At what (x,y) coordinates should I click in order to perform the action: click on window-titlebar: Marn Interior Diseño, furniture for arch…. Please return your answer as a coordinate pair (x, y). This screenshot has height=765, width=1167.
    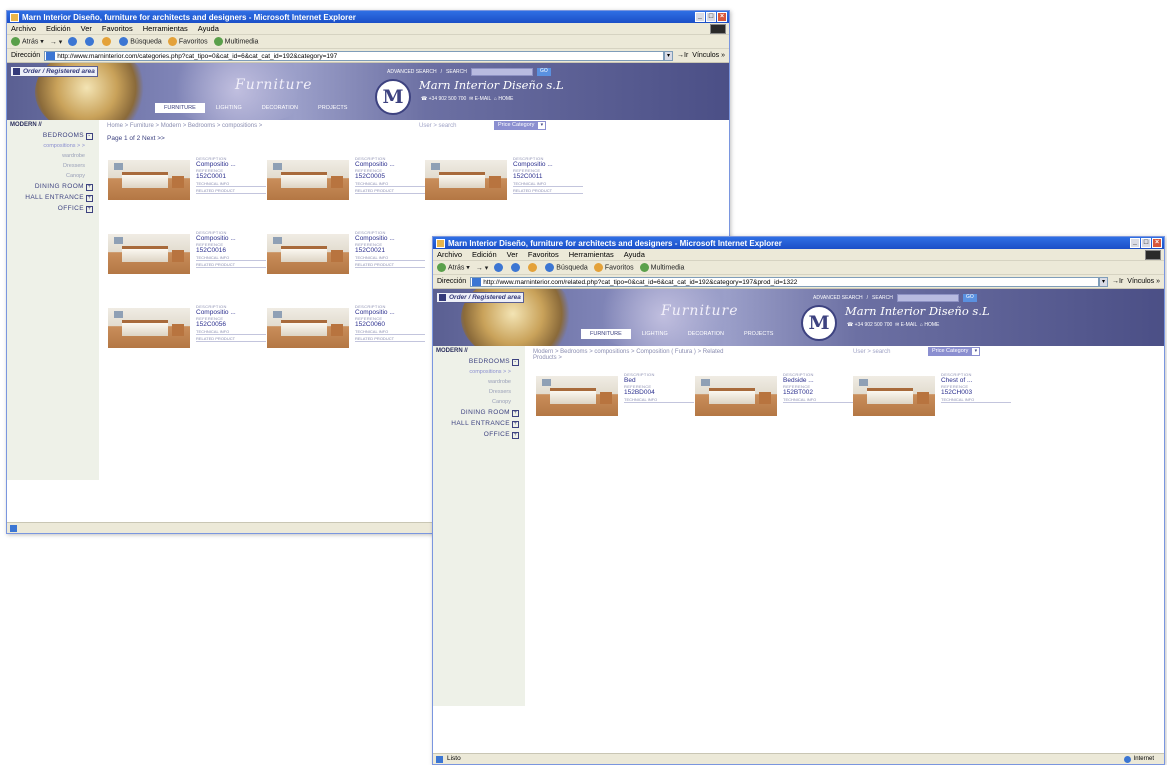
    Looking at the image, I should click on (368, 17).